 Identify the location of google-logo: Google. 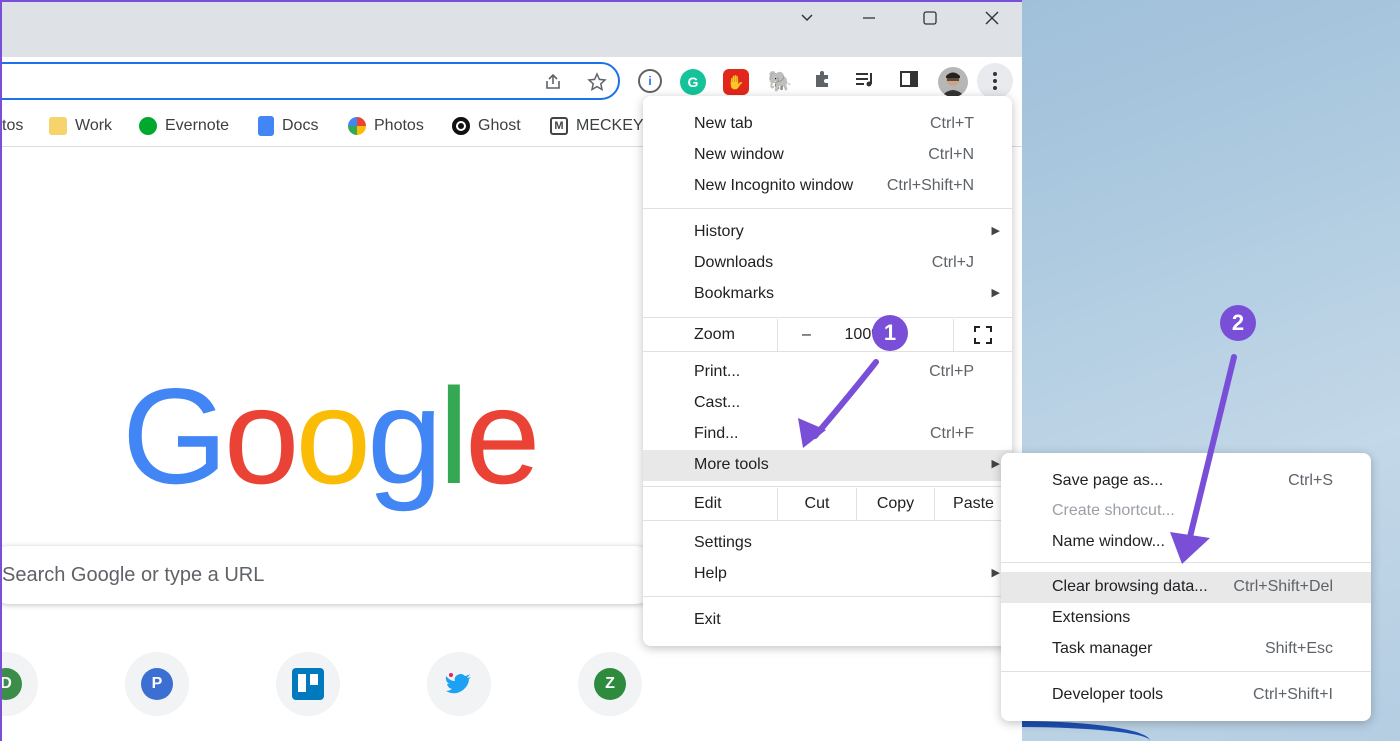
(331, 436).